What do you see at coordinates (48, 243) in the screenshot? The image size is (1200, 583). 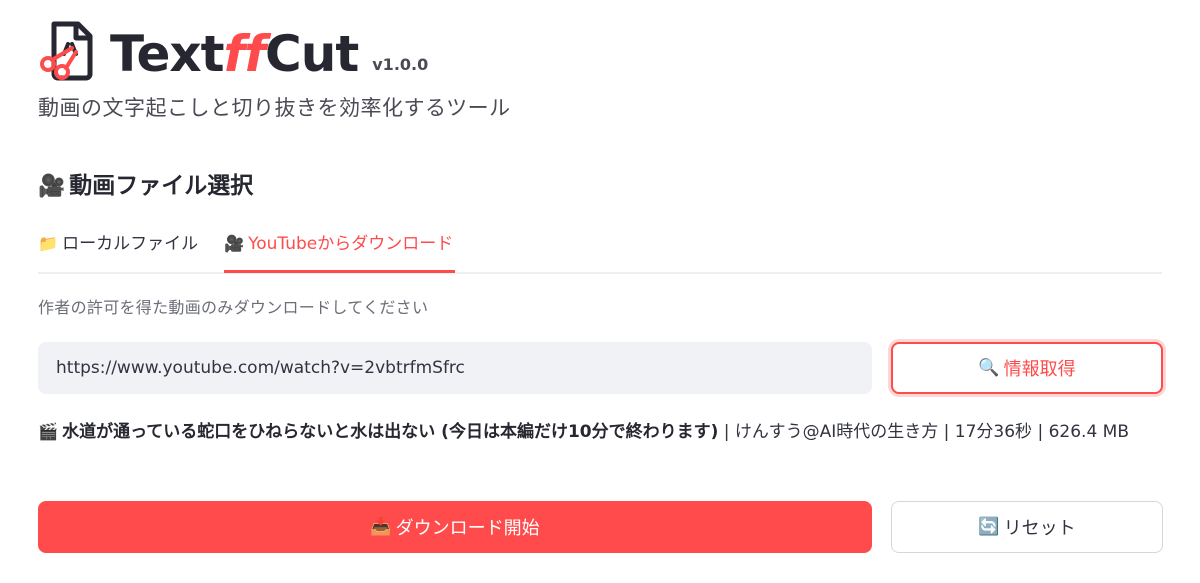 I see `folder-icon: 📁` at bounding box center [48, 243].